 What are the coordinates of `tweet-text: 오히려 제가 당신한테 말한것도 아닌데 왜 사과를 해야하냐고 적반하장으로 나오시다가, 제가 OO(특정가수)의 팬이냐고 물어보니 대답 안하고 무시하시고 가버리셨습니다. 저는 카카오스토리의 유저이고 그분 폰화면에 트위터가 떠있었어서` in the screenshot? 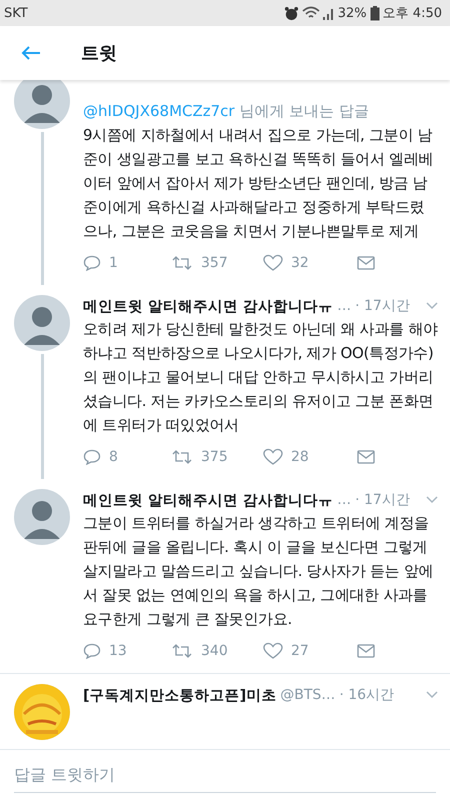 It's located at (260, 377).